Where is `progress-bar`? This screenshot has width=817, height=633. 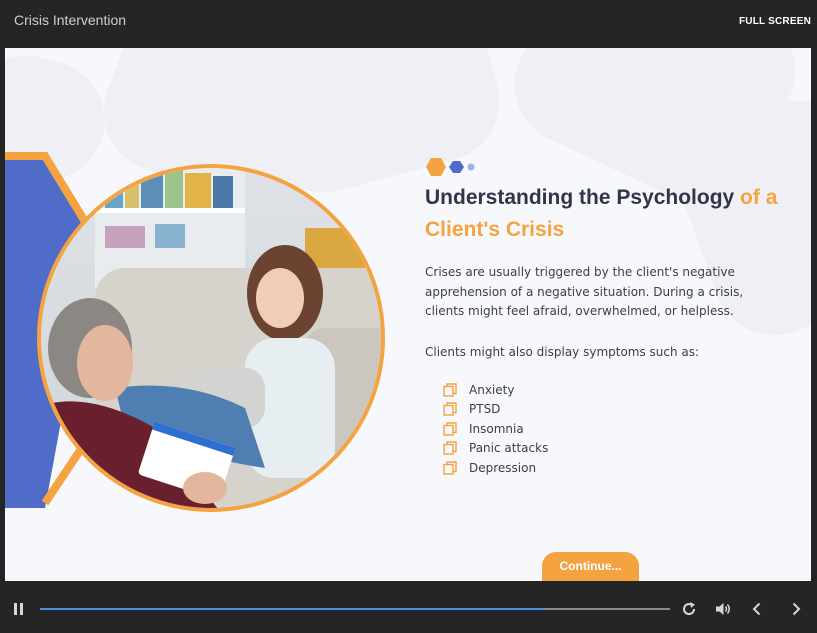 progress-bar is located at coordinates (355, 609).